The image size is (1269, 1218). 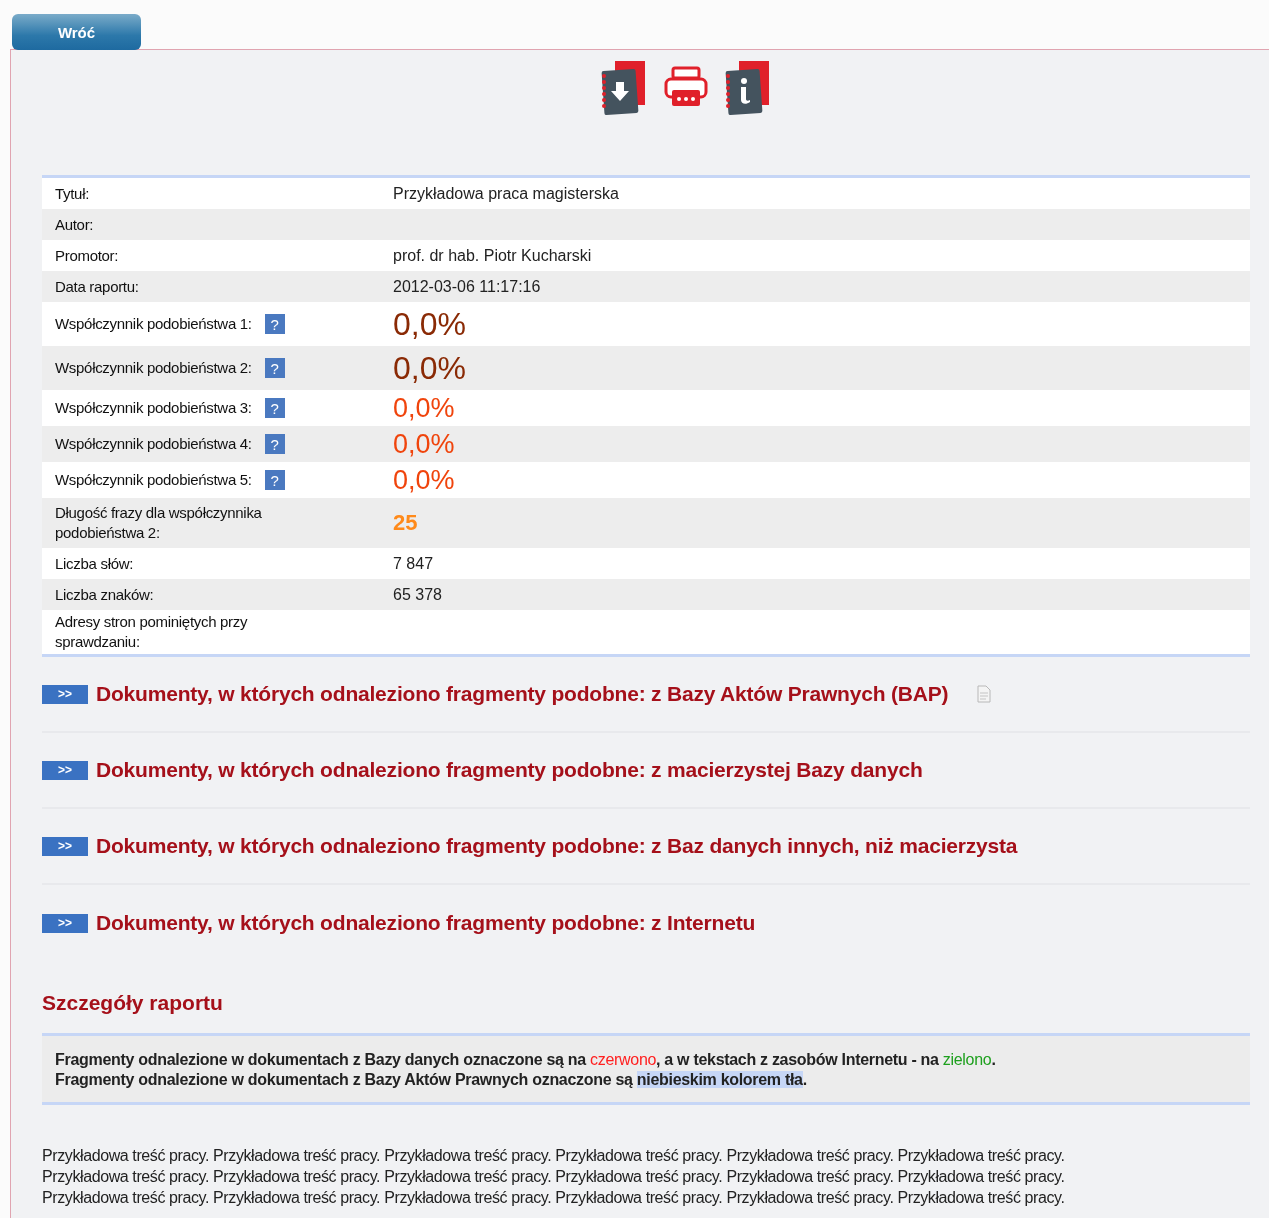 I want to click on field-label: Autor:, so click(x=74, y=224).